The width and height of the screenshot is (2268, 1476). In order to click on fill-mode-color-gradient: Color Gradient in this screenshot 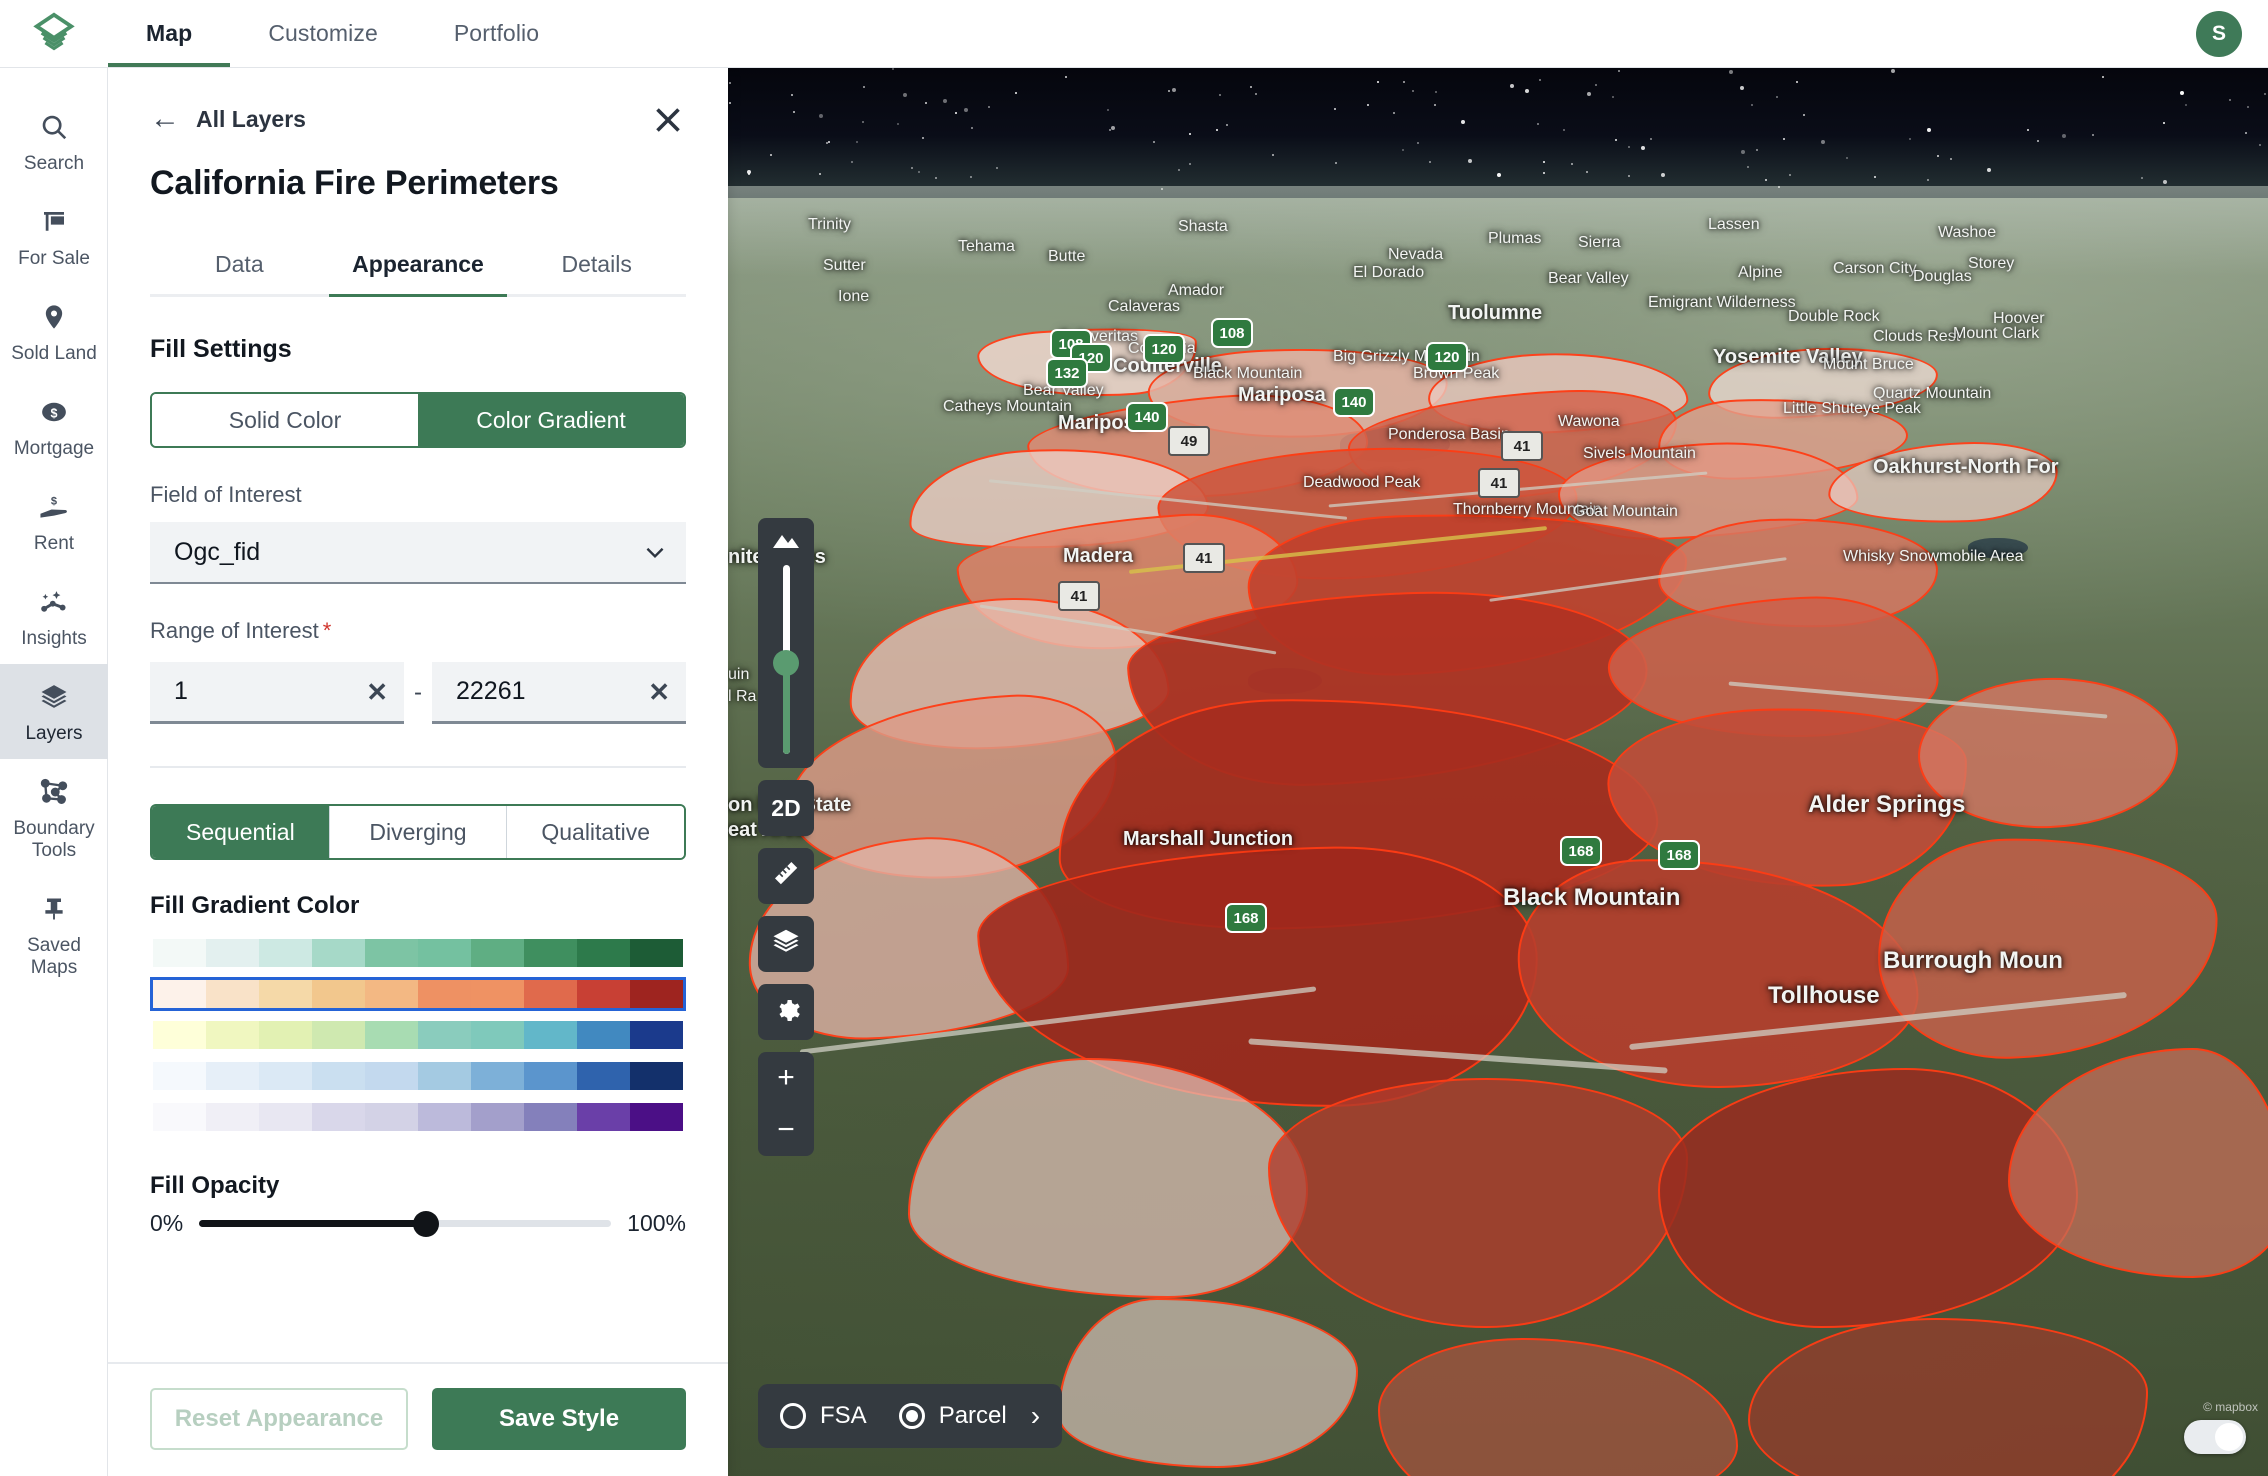, I will do `click(551, 420)`.